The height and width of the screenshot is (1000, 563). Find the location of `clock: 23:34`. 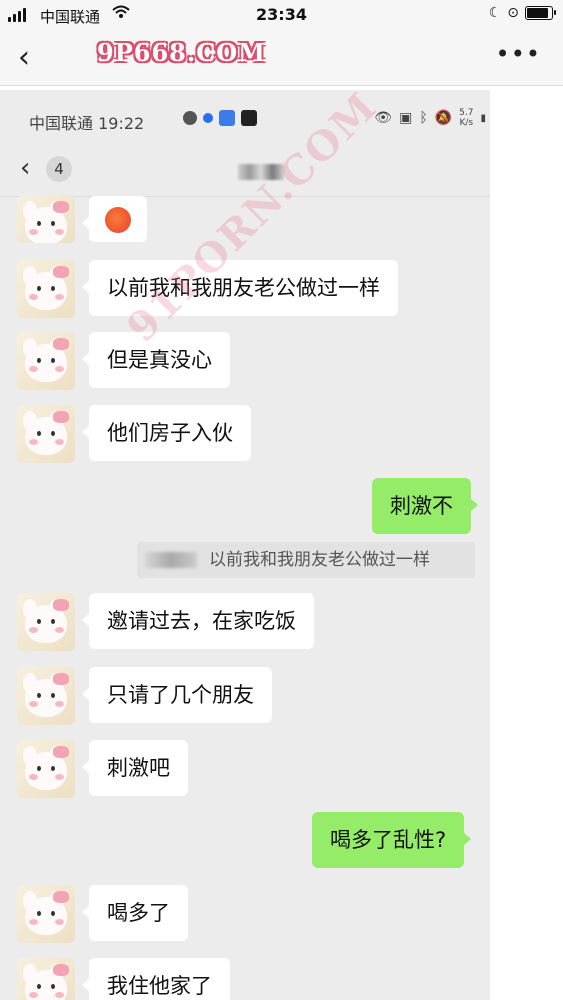

clock: 23:34 is located at coordinates (281, 14).